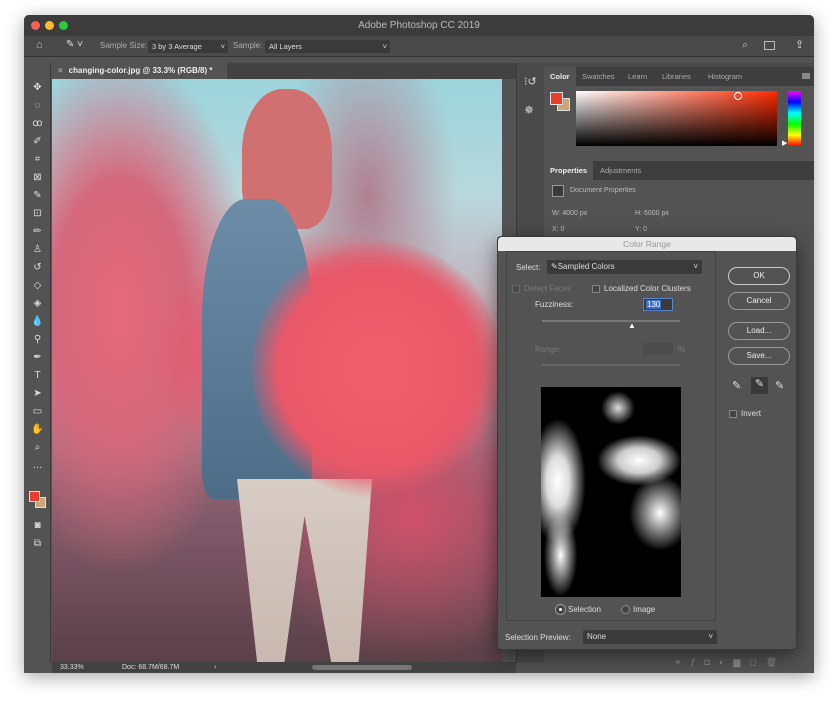  What do you see at coordinates (177, 46) in the screenshot?
I see `sample-size-value: 3 by 3 Average` at bounding box center [177, 46].